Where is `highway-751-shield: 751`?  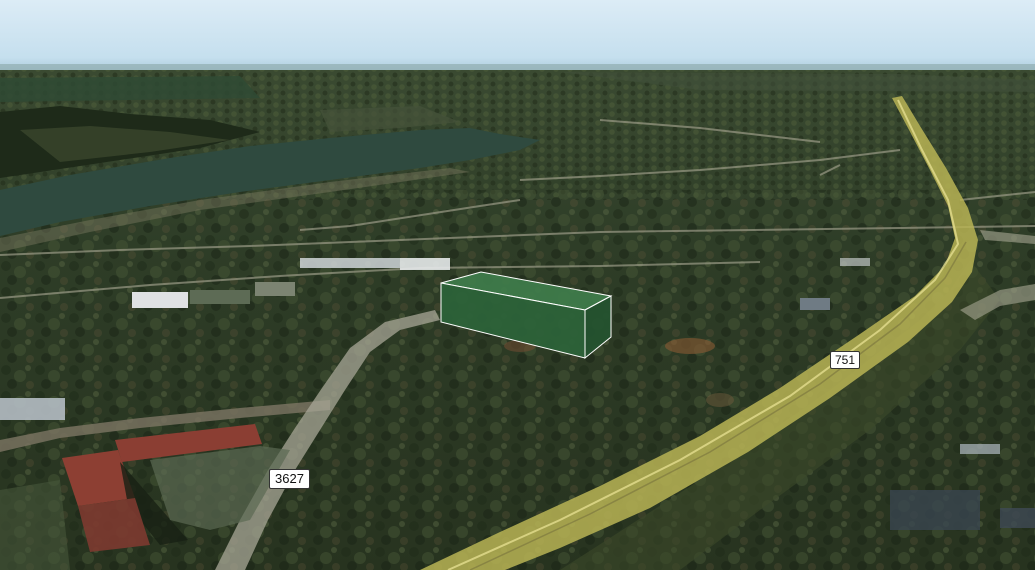 highway-751-shield: 751 is located at coordinates (845, 360).